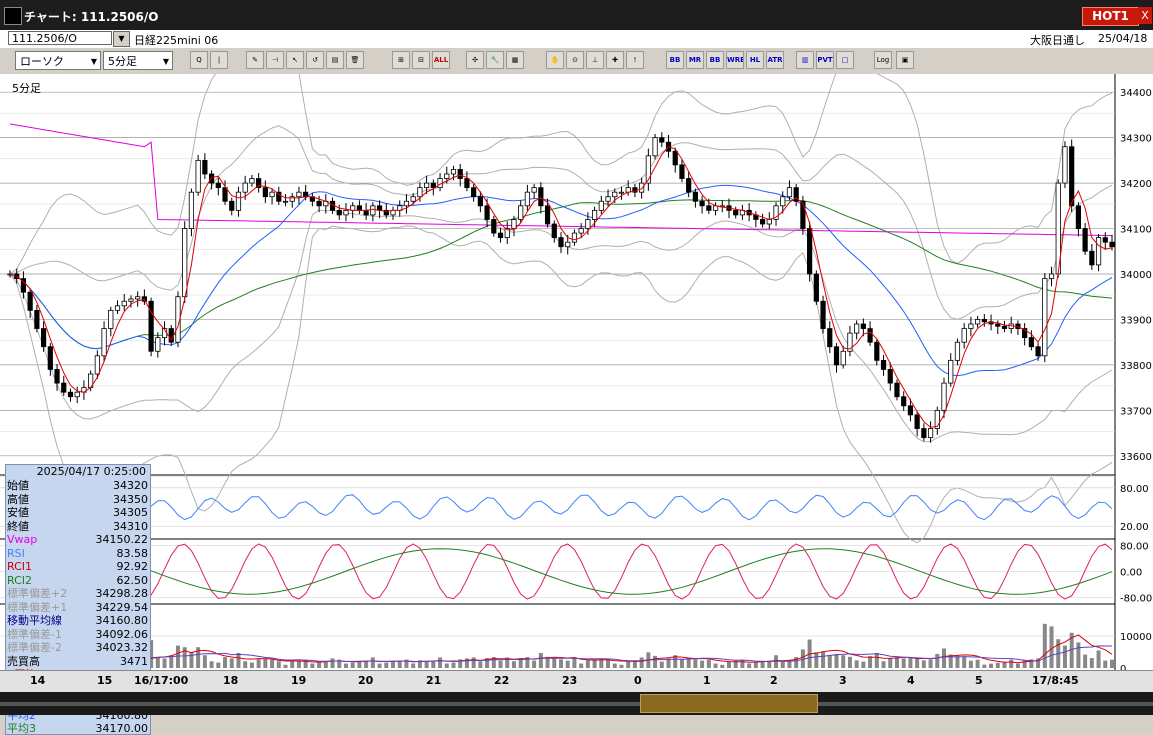 This screenshot has height=735, width=1153. What do you see at coordinates (707, 680) in the screenshot?
I see `time-tick: 1` at bounding box center [707, 680].